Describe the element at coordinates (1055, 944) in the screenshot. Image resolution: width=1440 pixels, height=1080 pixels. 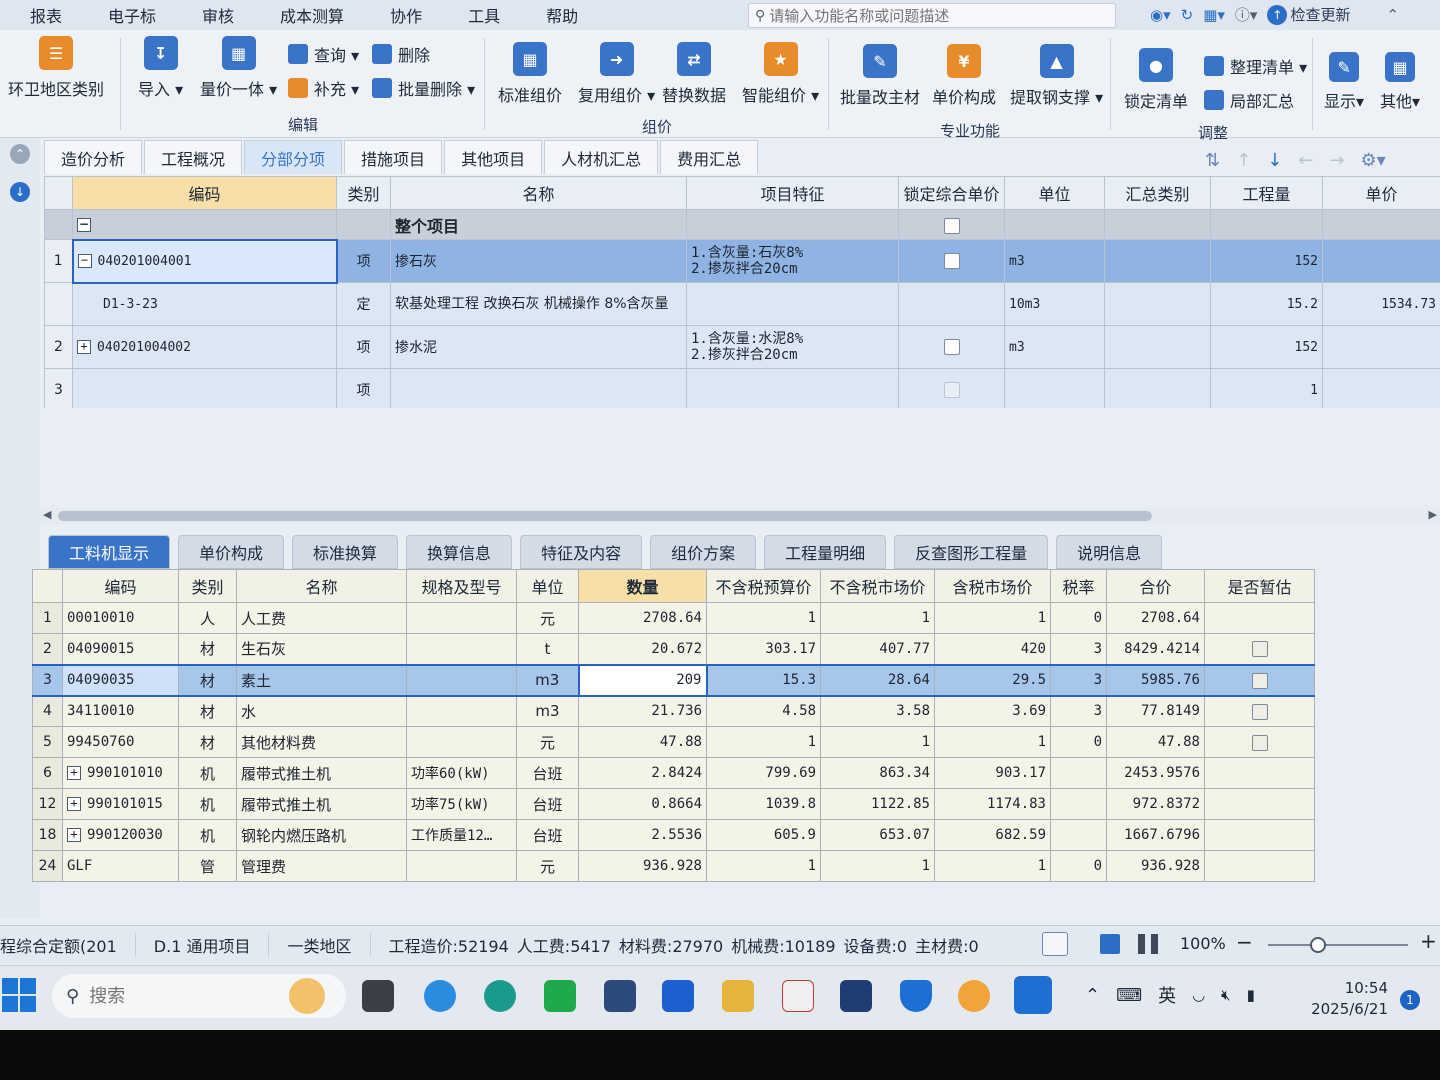
I see `layout-toggle-icon` at that location.